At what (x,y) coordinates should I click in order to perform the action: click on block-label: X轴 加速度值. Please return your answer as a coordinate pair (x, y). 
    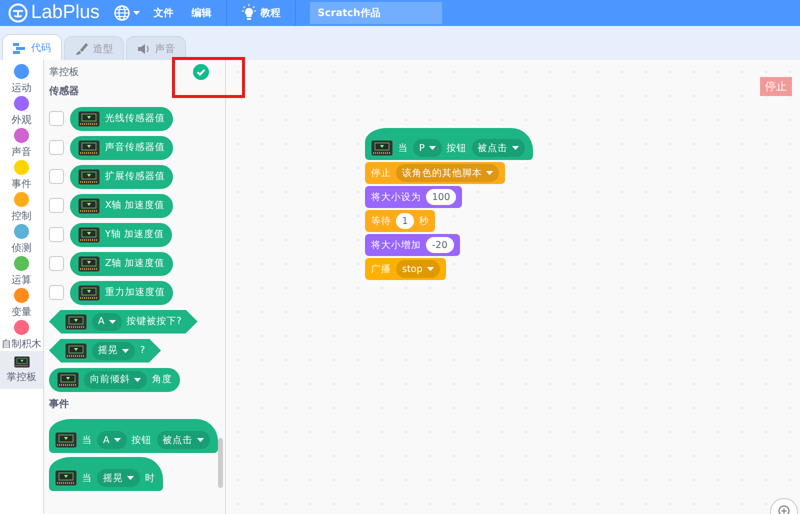
    Looking at the image, I should click on (135, 205).